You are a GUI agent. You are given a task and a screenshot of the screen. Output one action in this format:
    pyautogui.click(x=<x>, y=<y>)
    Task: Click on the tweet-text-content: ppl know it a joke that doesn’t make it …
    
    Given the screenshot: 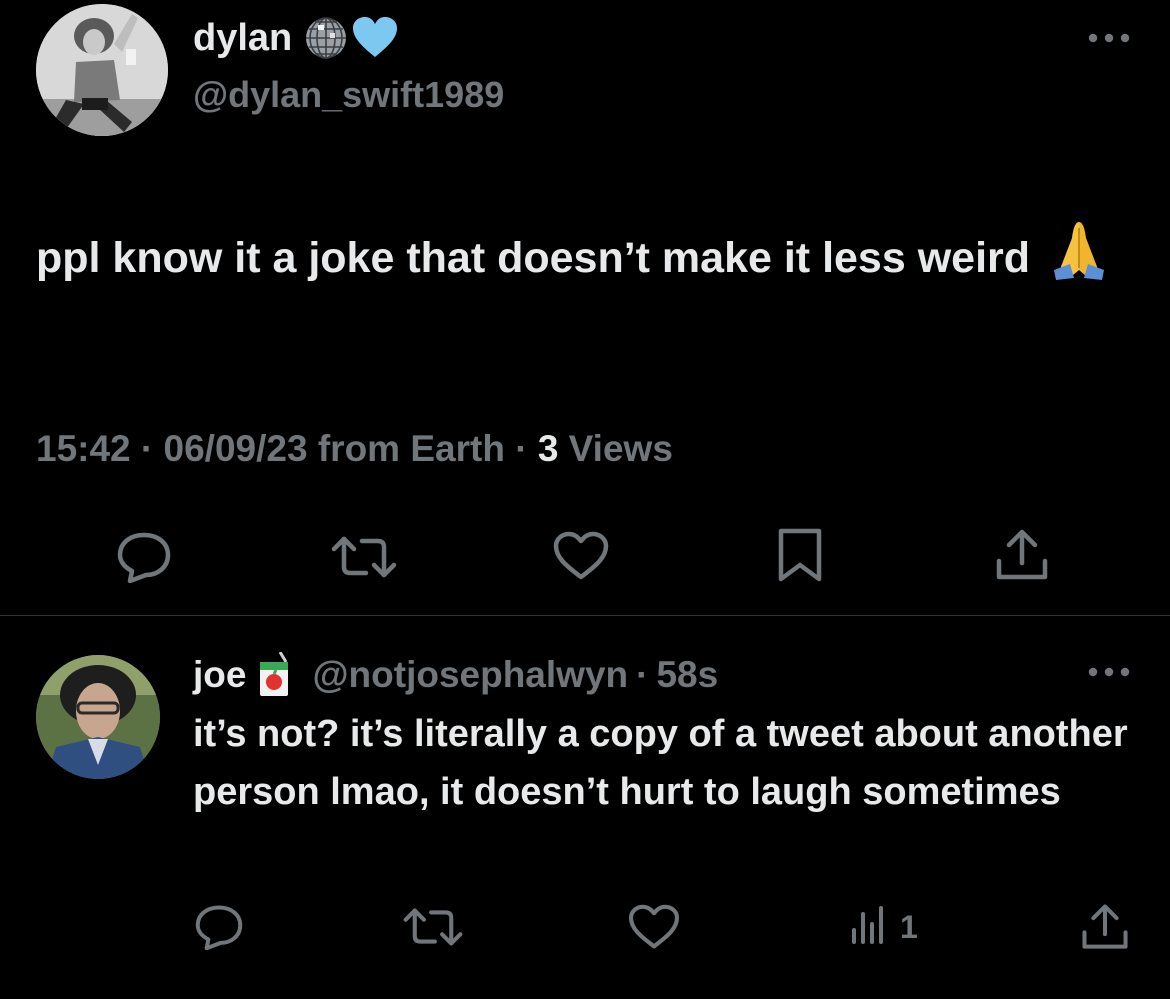 What is the action you would take?
    pyautogui.click(x=533, y=258)
    